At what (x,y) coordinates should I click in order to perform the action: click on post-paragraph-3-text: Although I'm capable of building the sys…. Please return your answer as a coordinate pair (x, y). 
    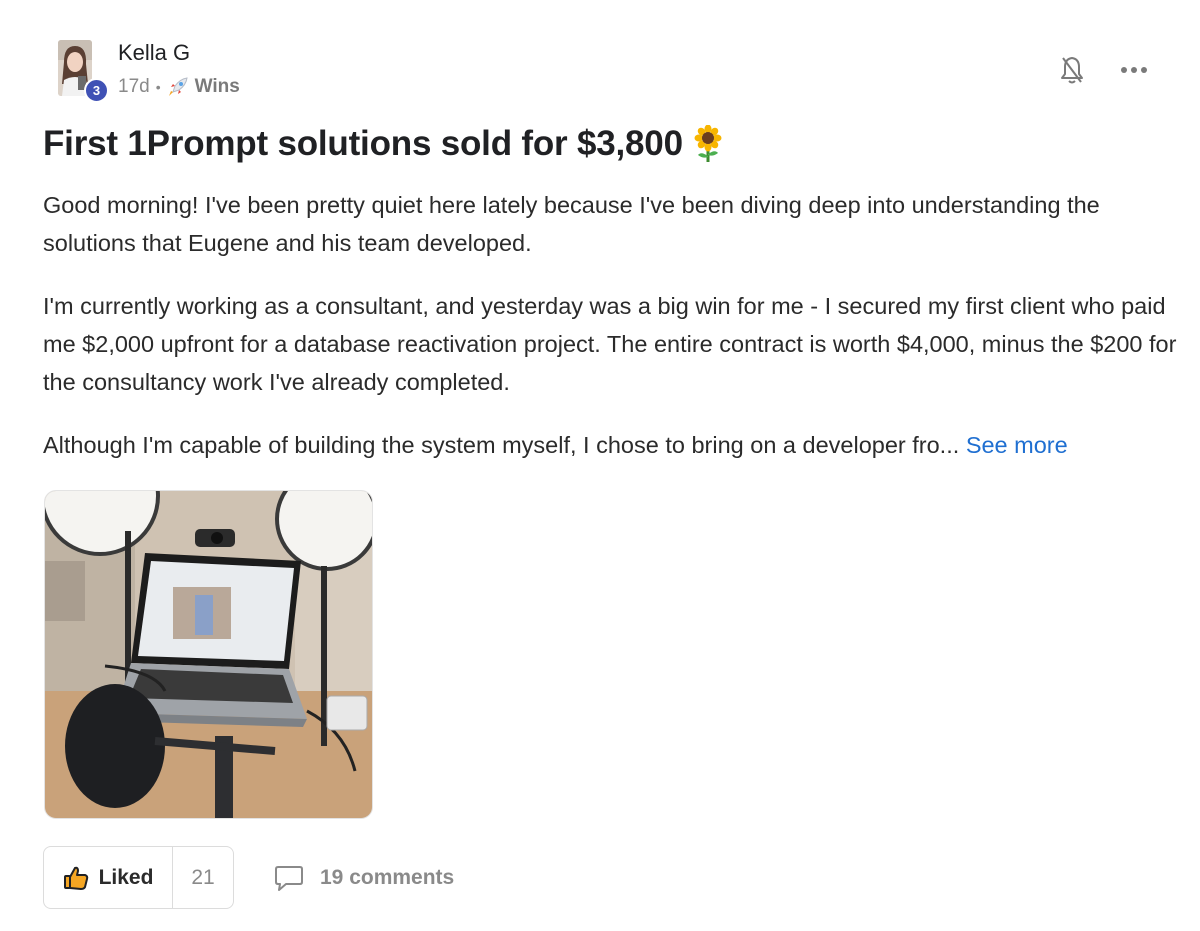
    Looking at the image, I should click on (501, 445).